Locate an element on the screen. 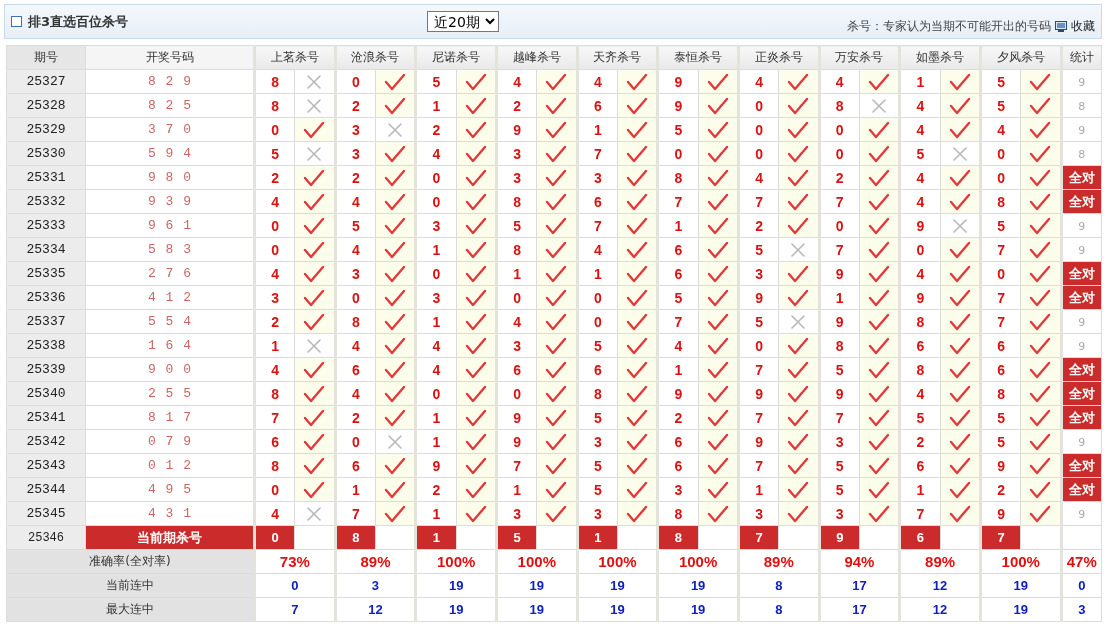  issue-cell: 25342 is located at coordinates (46, 441).